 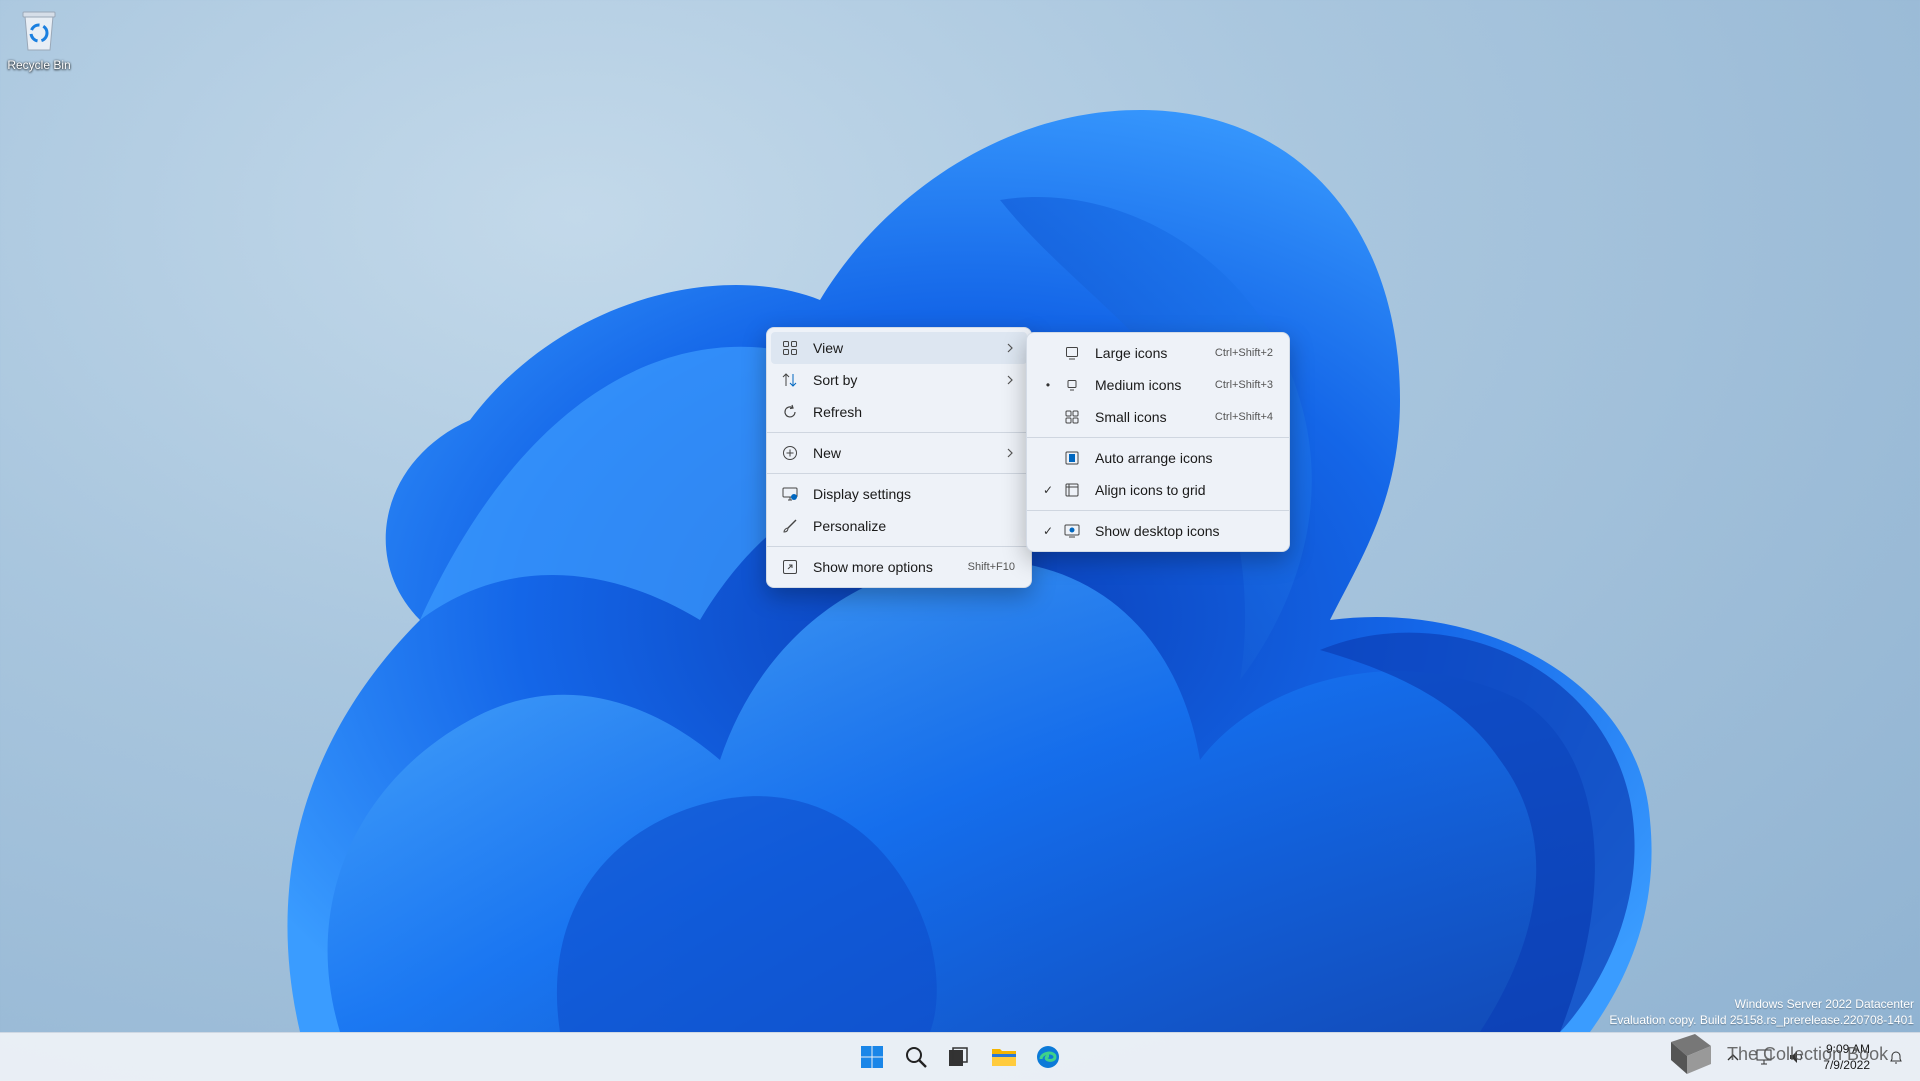 What do you see at coordinates (899, 380) in the screenshot?
I see `menu-item-sort-by: Sort by` at bounding box center [899, 380].